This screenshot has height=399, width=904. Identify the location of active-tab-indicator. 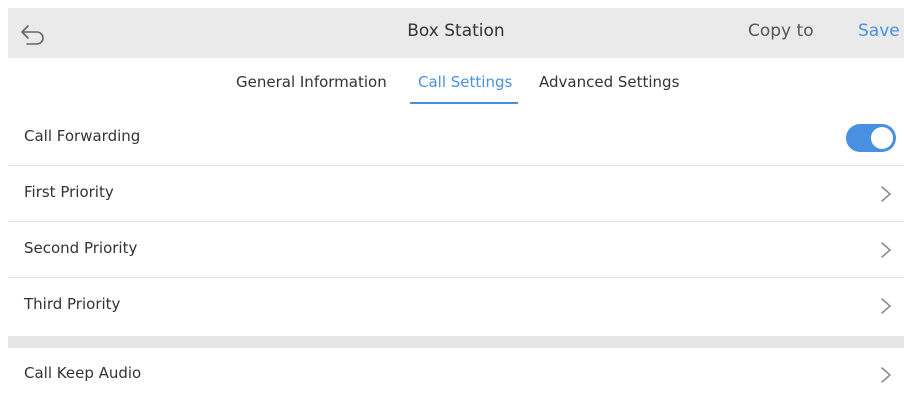
(464, 103).